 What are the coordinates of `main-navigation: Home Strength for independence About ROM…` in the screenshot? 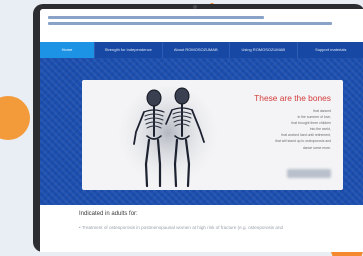 It's located at (201, 50).